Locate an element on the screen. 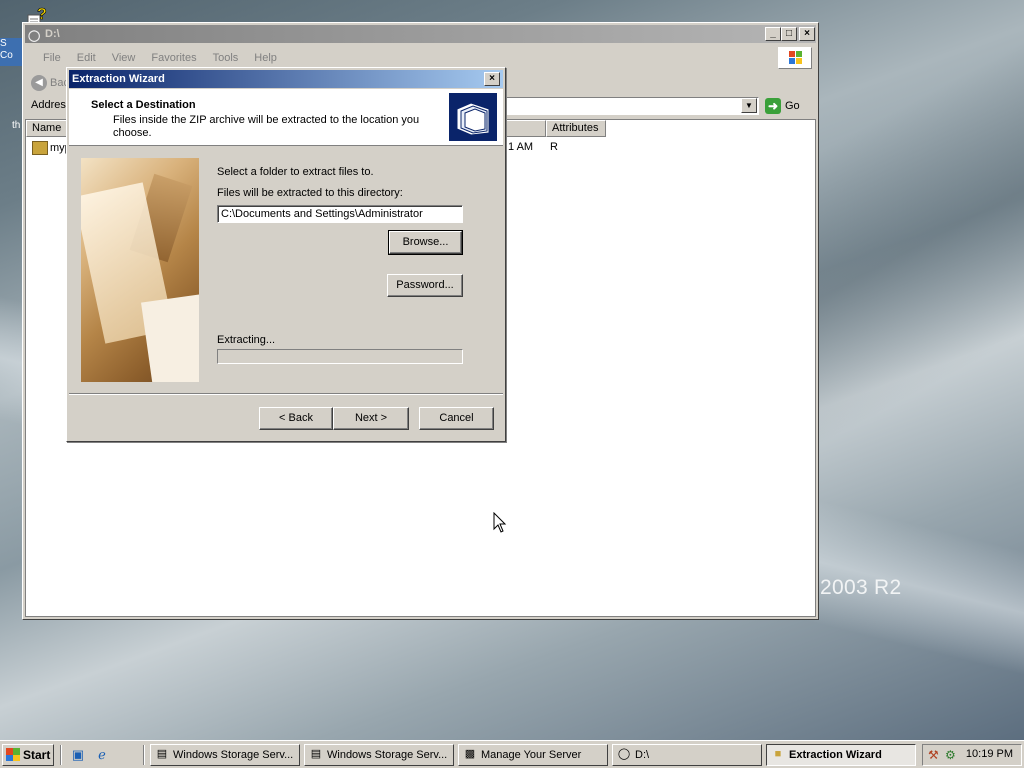 Image resolution: width=1024 pixels, height=768 pixels. address-input is located at coordinates (632, 106).